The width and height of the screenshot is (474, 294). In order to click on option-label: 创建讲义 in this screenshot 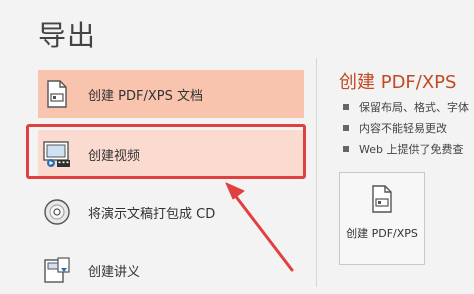, I will do `click(114, 272)`.